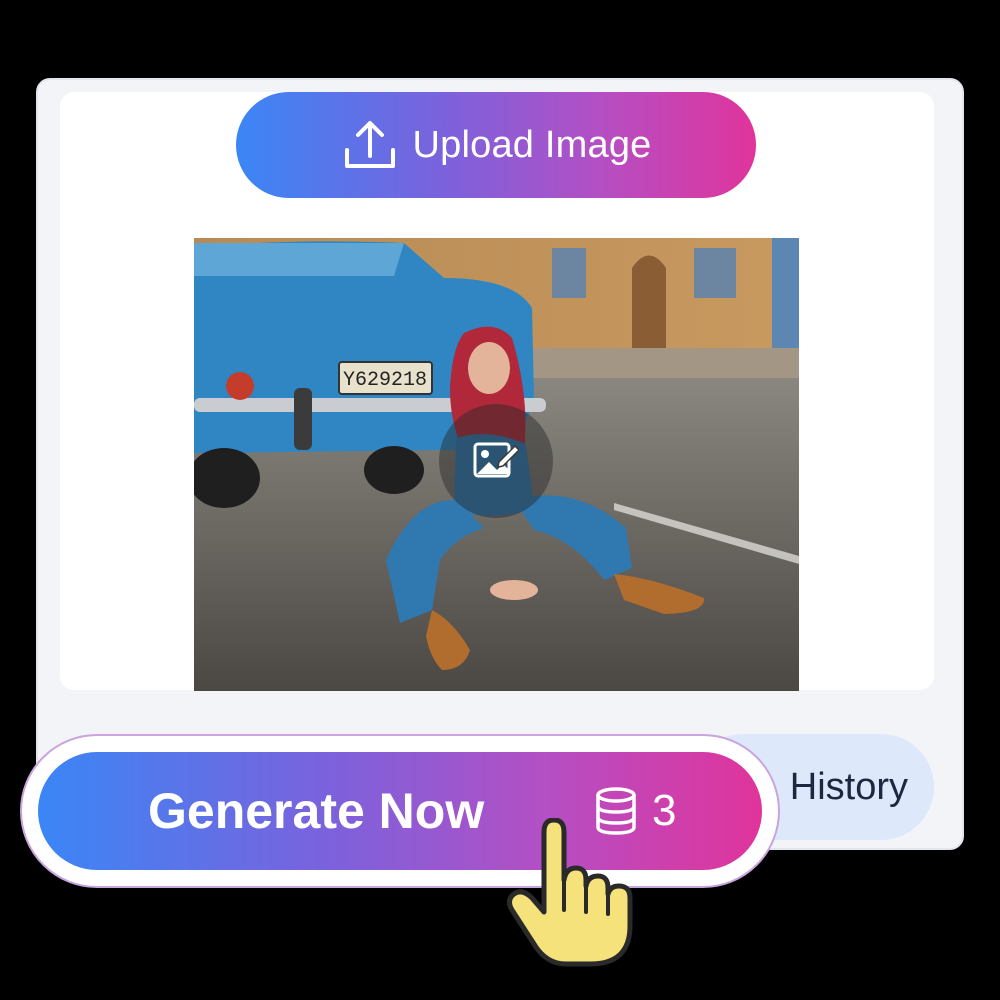 The height and width of the screenshot is (1000, 1000). I want to click on generate-now-button: Generate Now 3, so click(400, 811).